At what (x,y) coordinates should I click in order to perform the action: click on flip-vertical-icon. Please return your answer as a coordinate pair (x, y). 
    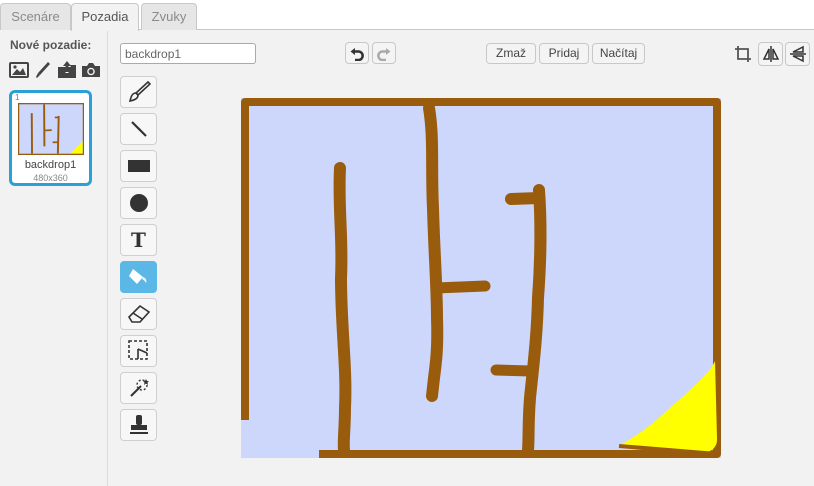
    Looking at the image, I should click on (797, 54).